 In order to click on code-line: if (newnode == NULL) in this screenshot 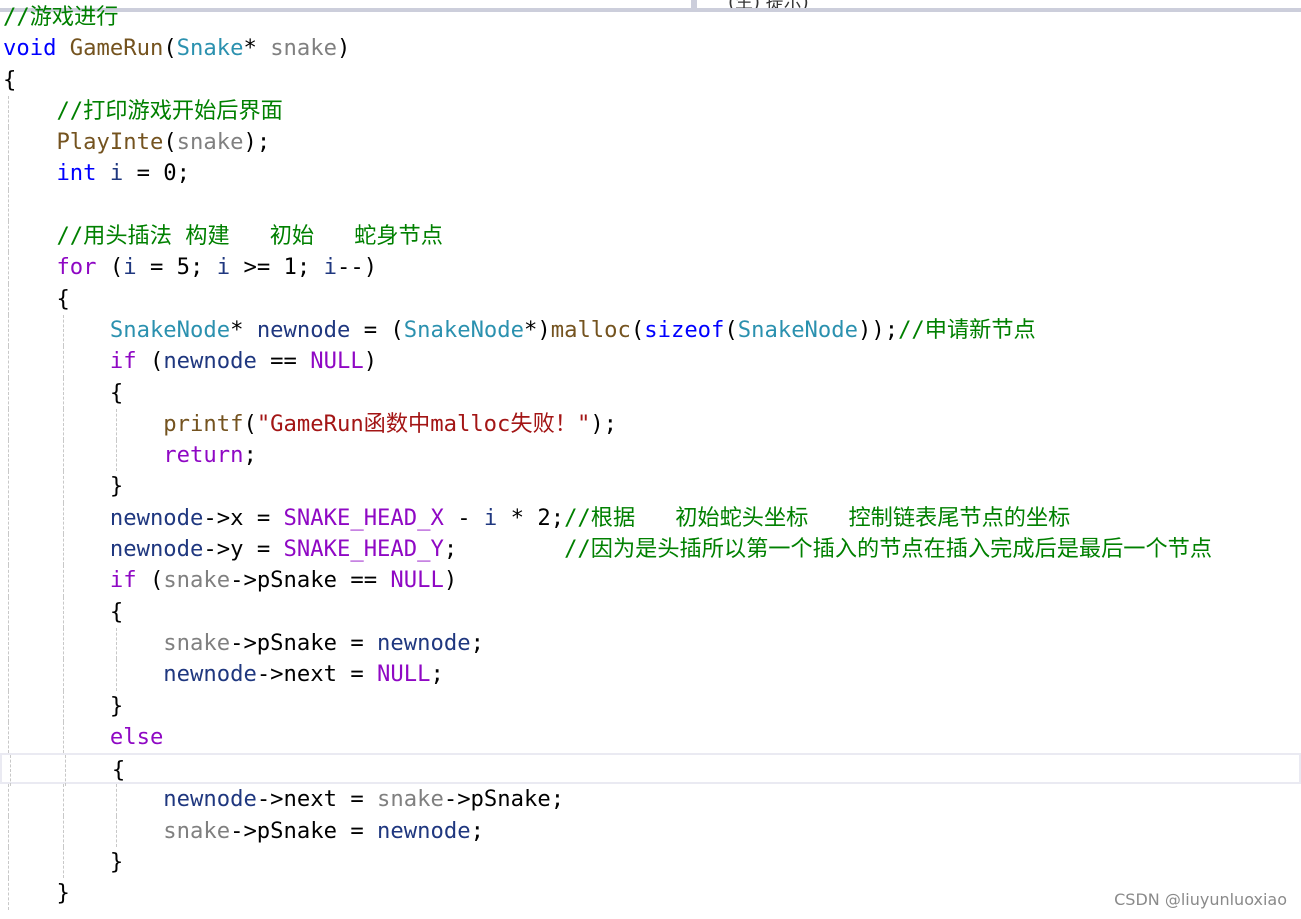, I will do `click(650, 362)`.